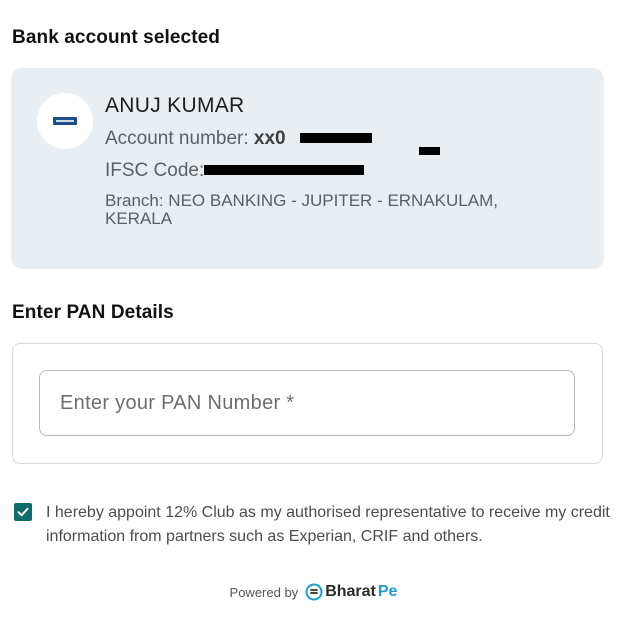  Describe the element at coordinates (269, 138) in the screenshot. I see `account-number-value: xx0` at that location.